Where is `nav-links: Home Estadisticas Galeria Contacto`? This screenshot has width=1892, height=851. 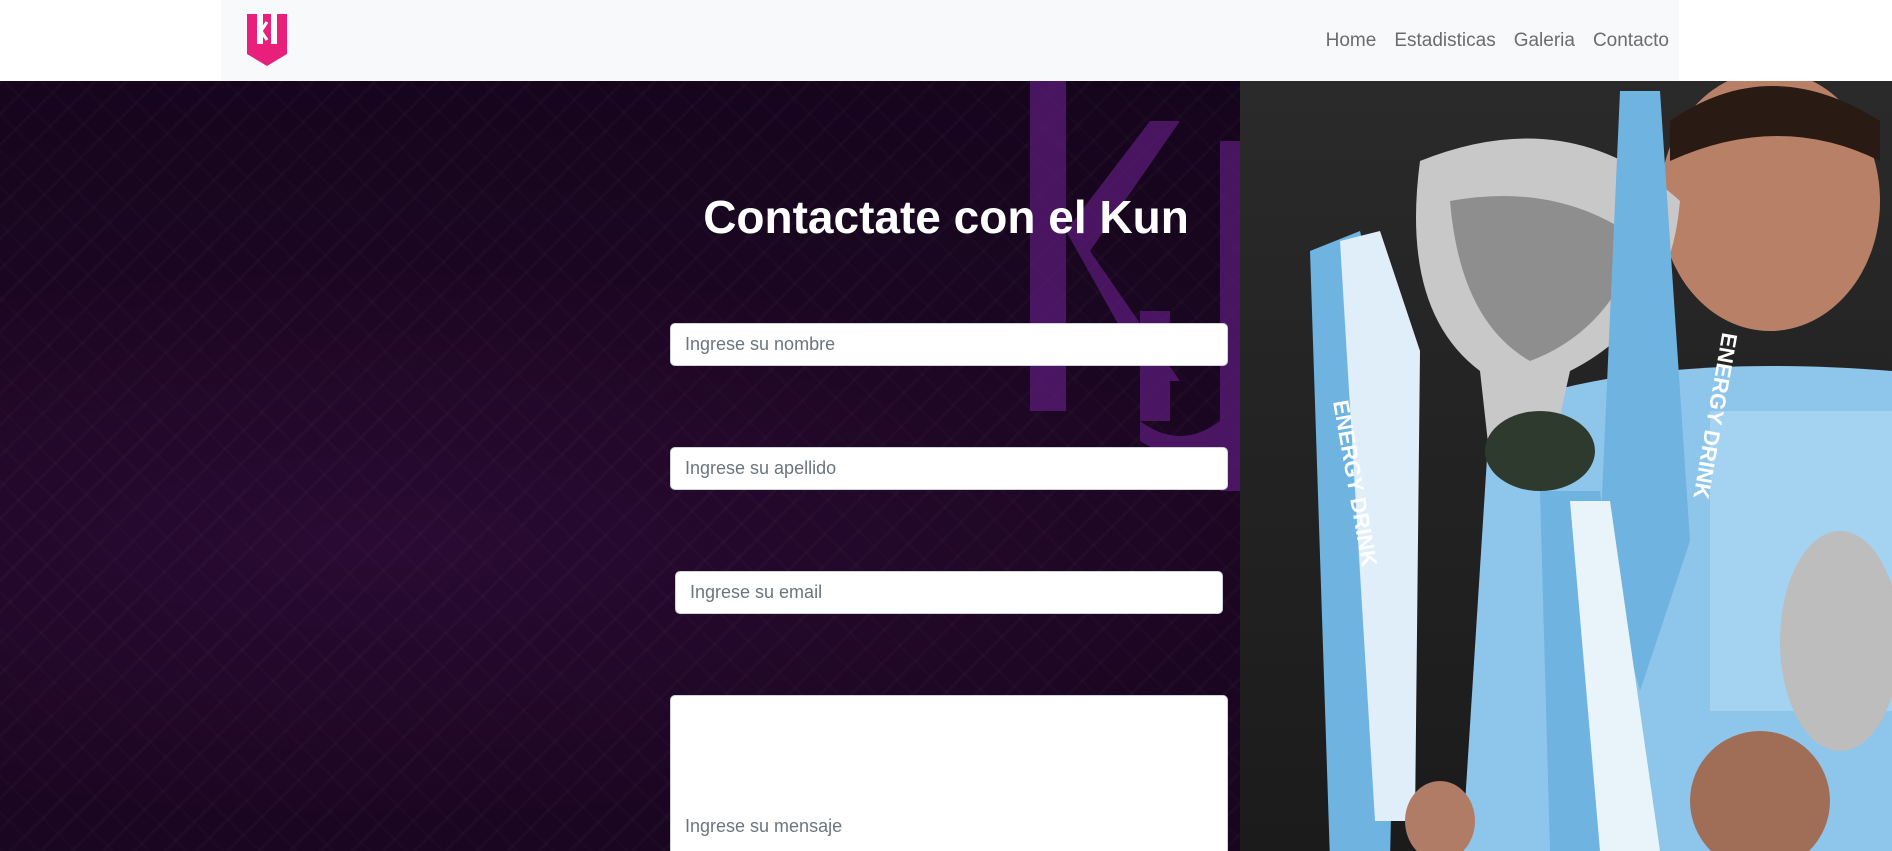
nav-links: Home Estadisticas Galeria Contacto is located at coordinates (1488, 40).